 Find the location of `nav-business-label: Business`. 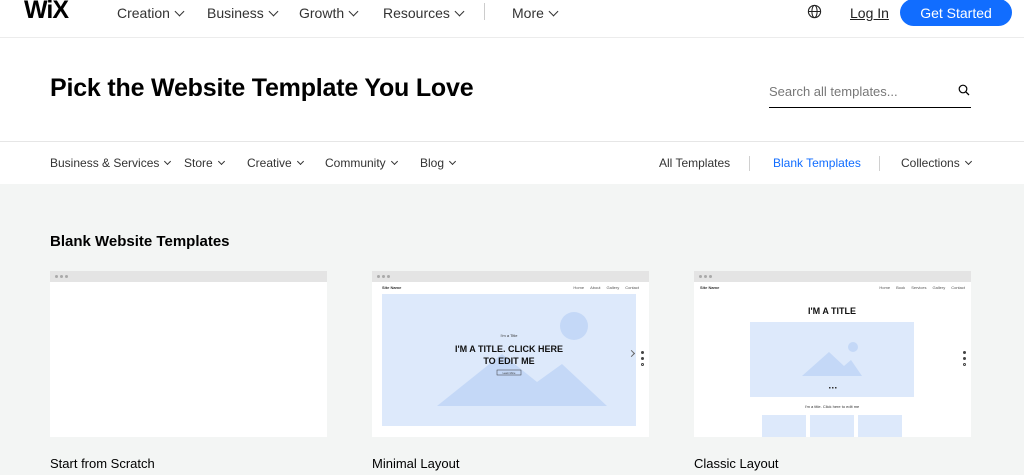

nav-business-label: Business is located at coordinates (235, 13).